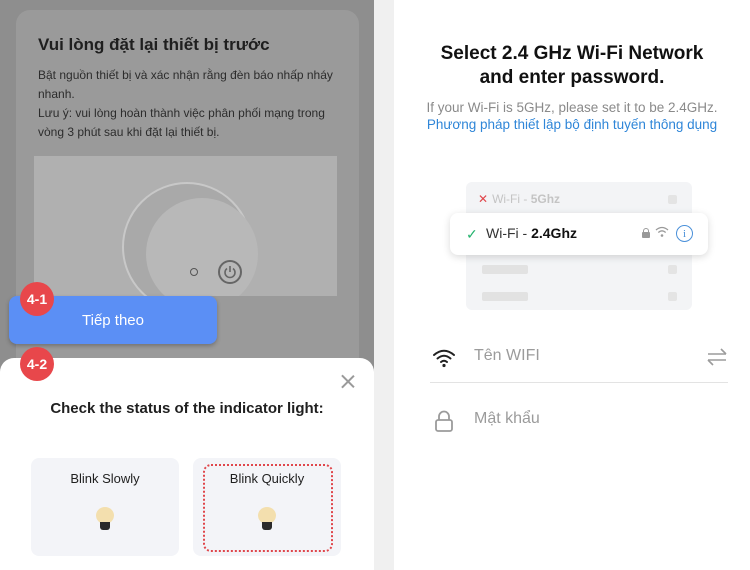  Describe the element at coordinates (507, 355) in the screenshot. I see `wifi-name-value: Tên WIFI` at that location.